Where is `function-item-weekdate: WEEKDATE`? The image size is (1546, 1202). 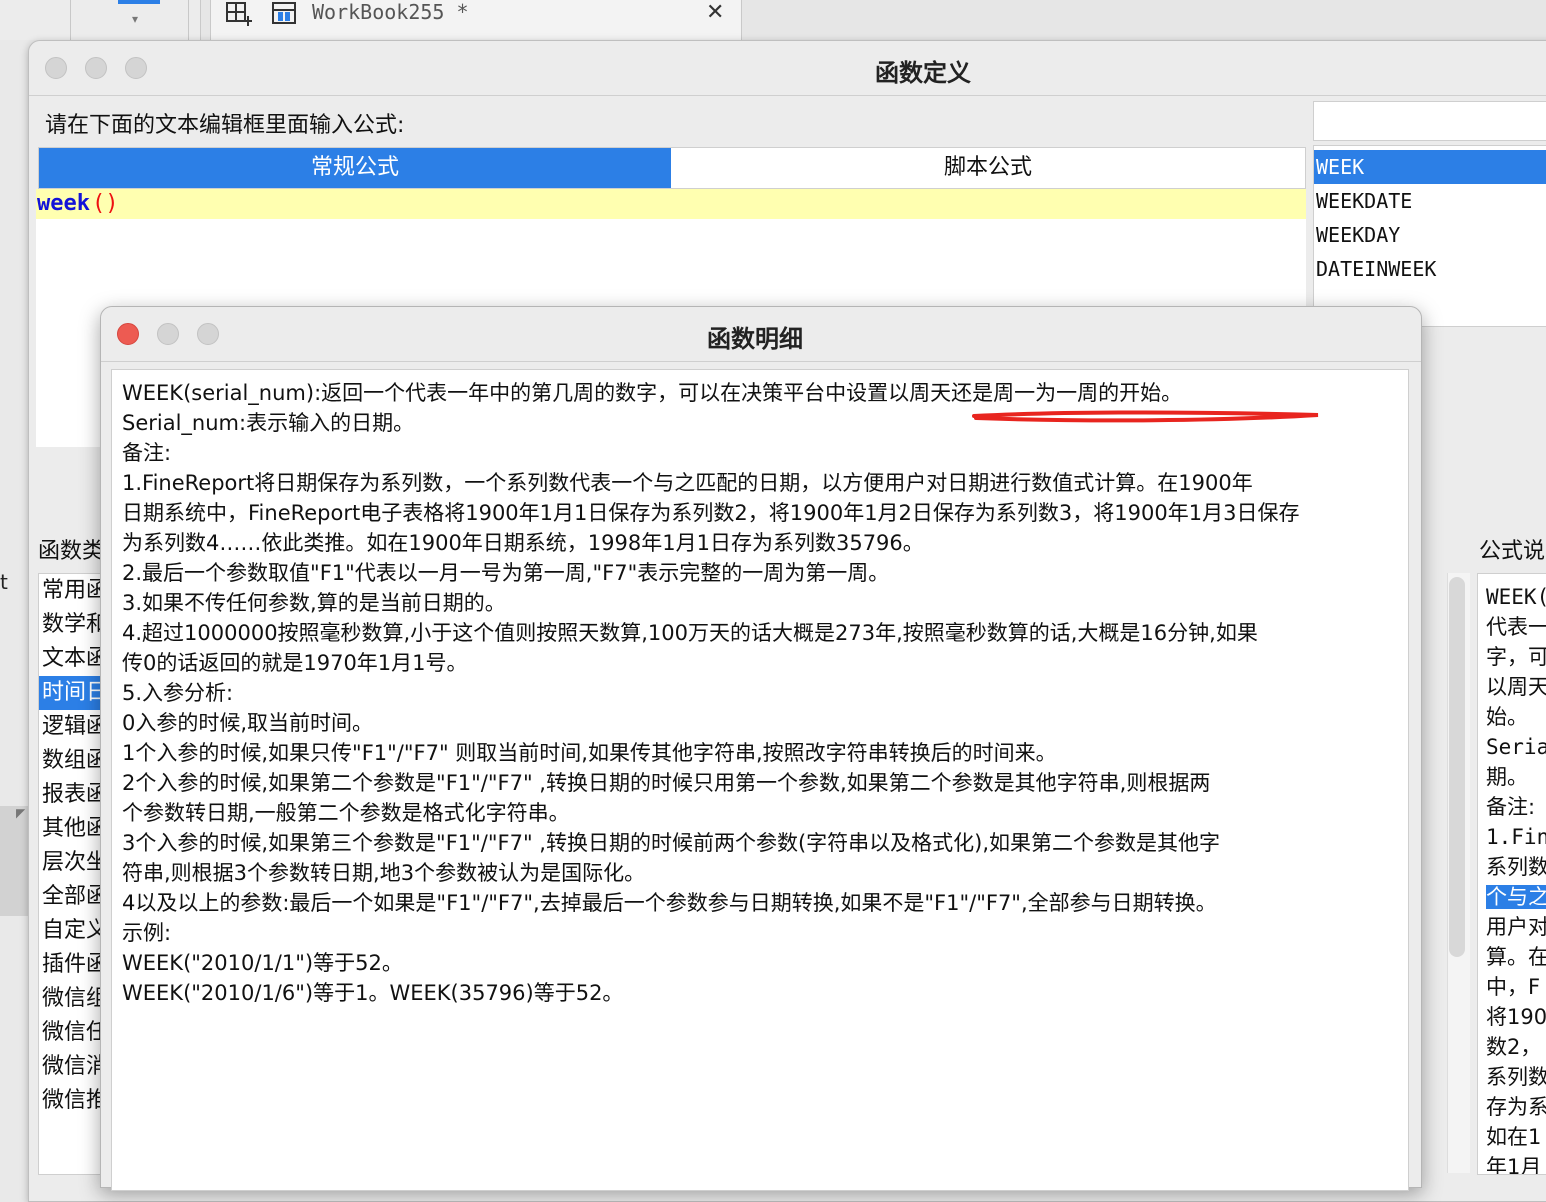 function-item-weekdate: WEEKDATE is located at coordinates (1430, 201).